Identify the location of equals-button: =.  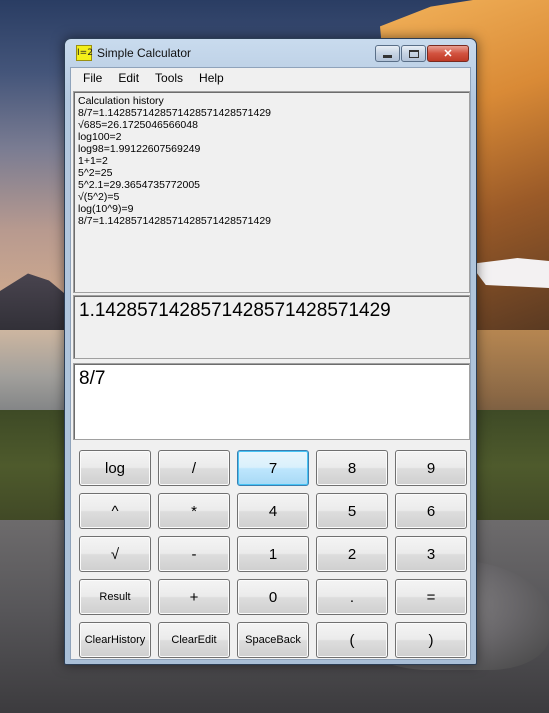
(431, 597).